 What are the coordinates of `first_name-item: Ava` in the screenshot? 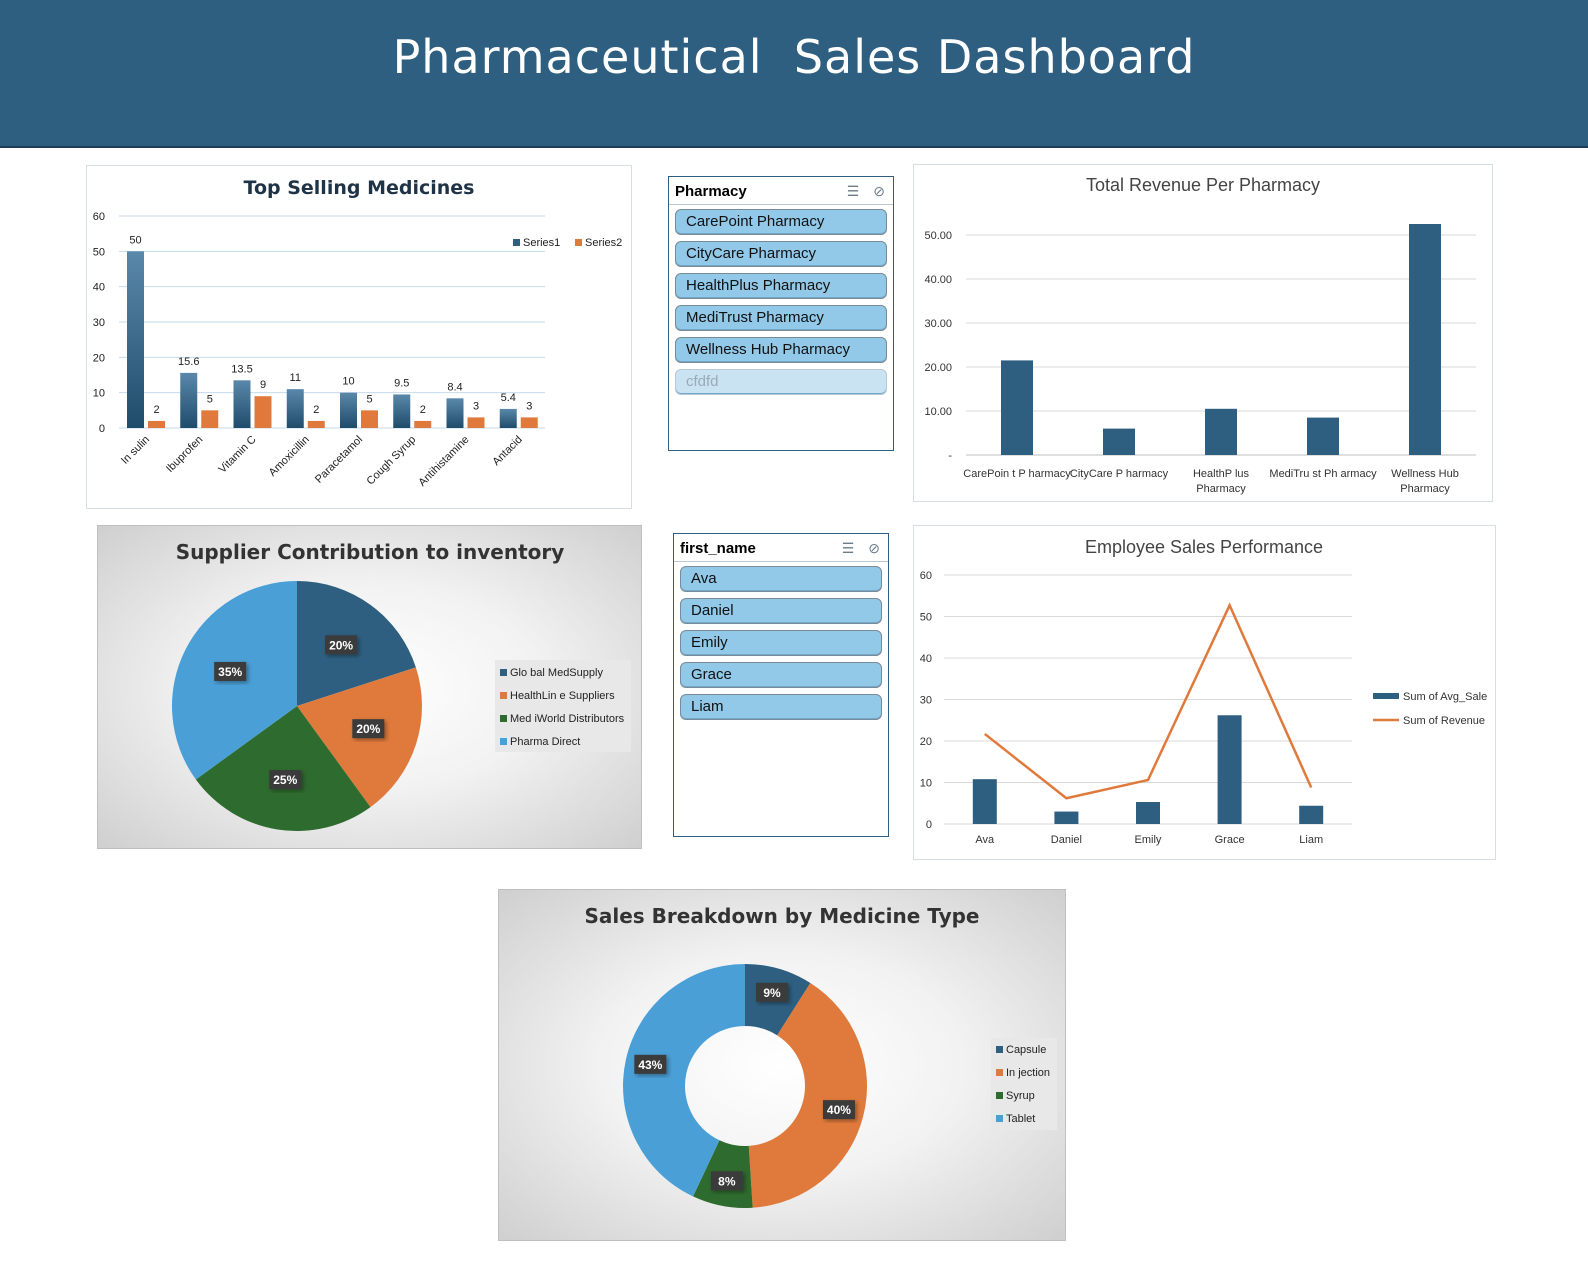 It's located at (781, 579).